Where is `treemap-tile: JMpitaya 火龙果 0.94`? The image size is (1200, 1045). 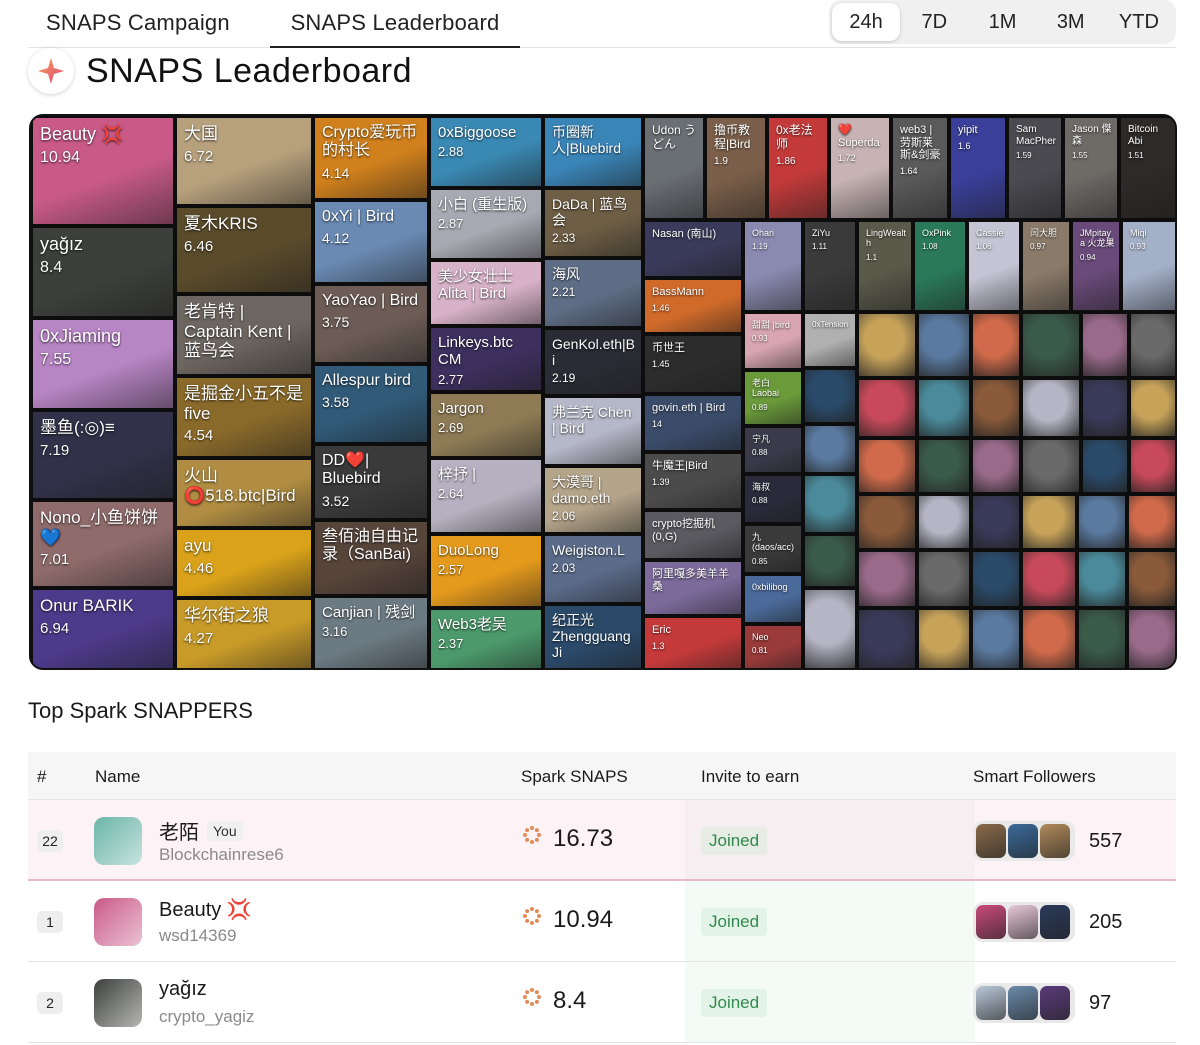
treemap-tile: JMpitaya 火龙果 0.94 is located at coordinates (1096, 266).